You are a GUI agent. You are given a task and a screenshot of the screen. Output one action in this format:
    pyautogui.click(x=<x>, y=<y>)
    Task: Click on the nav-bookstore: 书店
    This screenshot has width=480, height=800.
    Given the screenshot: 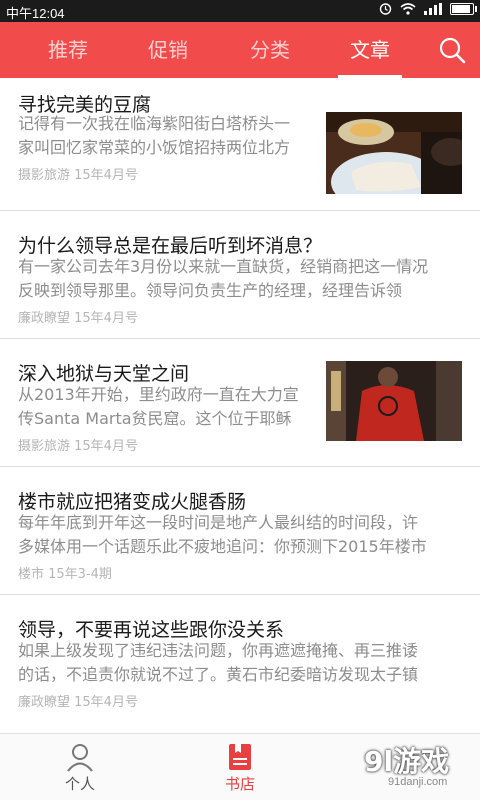 What is the action you would take?
    pyautogui.click(x=240, y=767)
    